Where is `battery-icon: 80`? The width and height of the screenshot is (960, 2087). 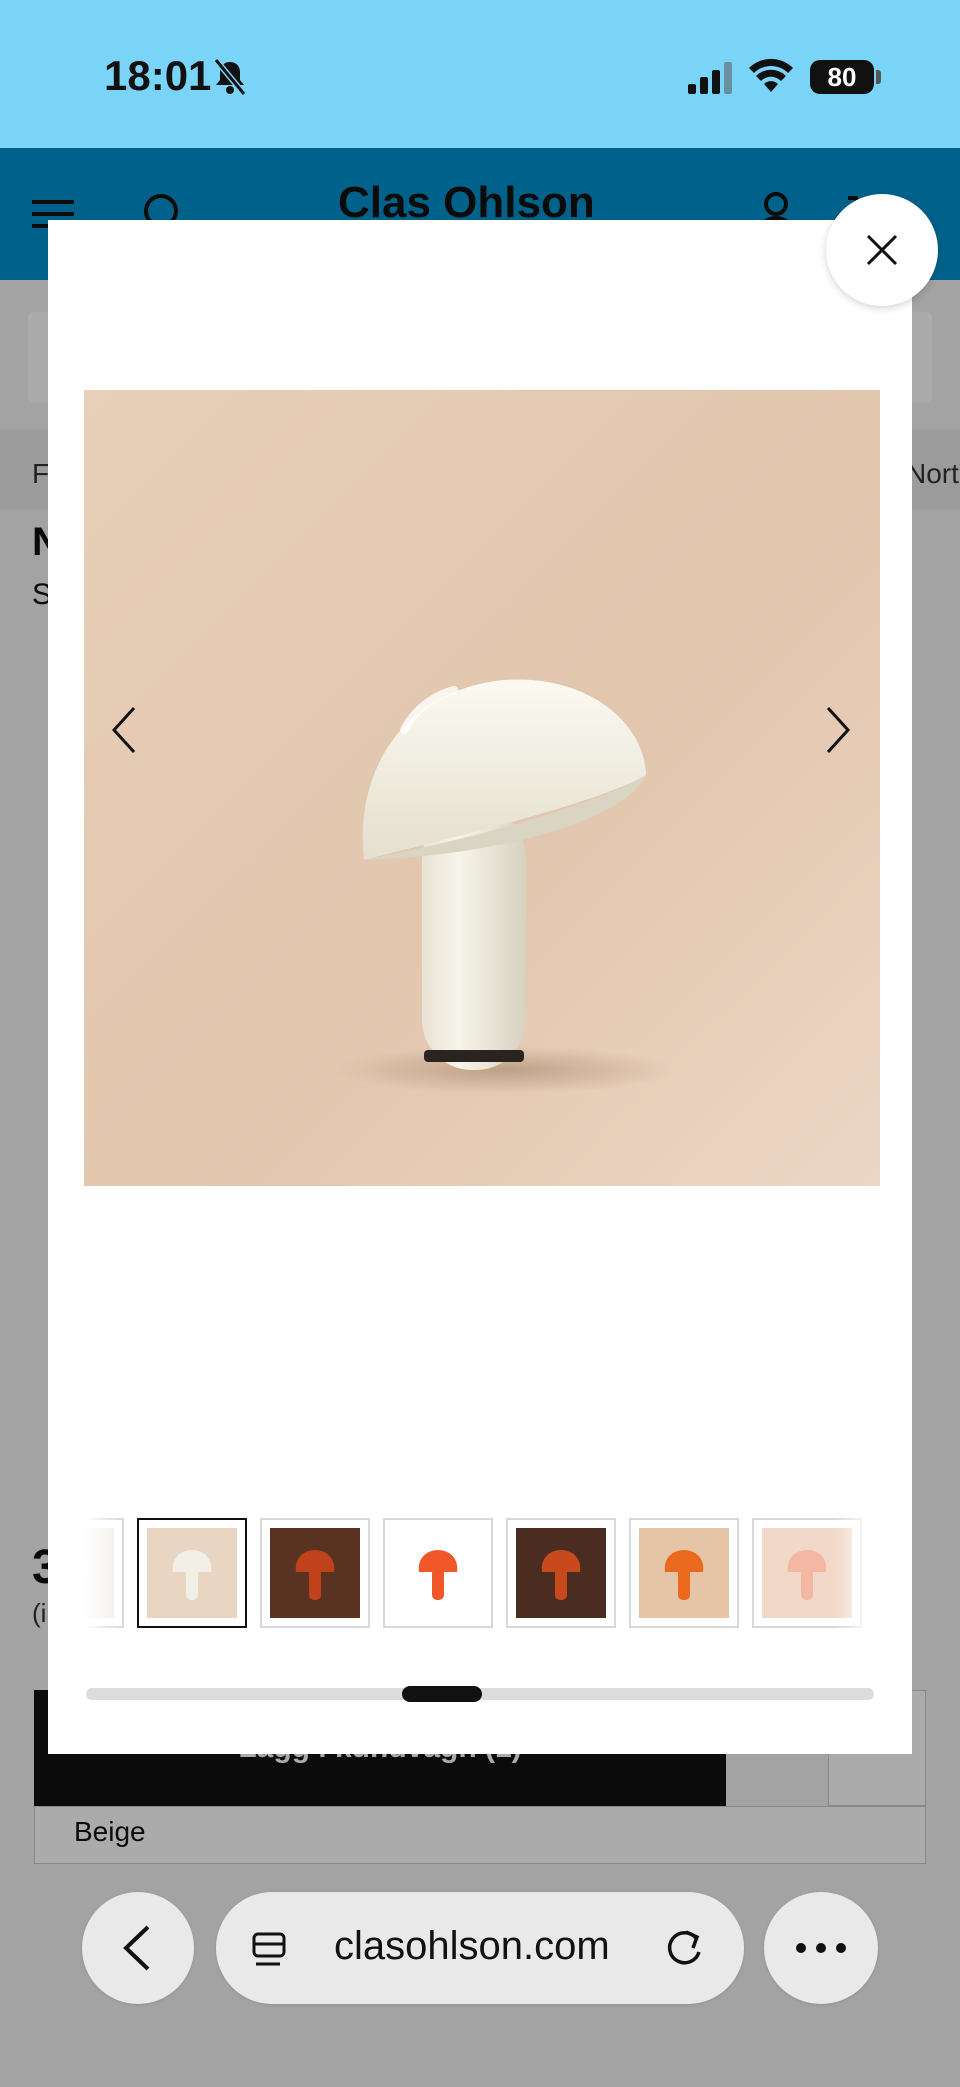 battery-icon: 80 is located at coordinates (842, 77).